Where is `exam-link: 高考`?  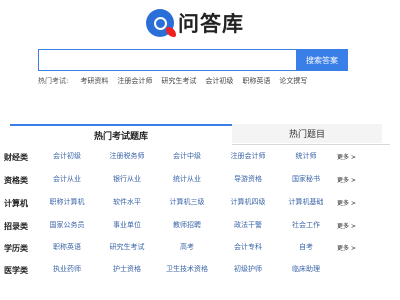
exam-link: 高考 is located at coordinates (187, 248).